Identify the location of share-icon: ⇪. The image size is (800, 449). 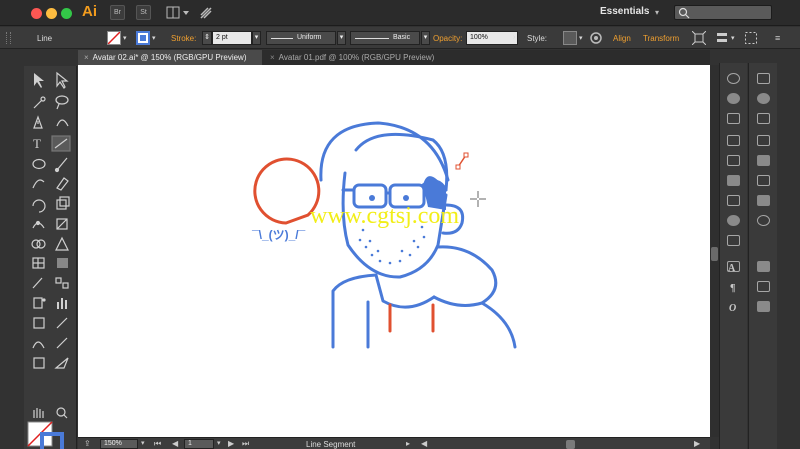
(87, 443).